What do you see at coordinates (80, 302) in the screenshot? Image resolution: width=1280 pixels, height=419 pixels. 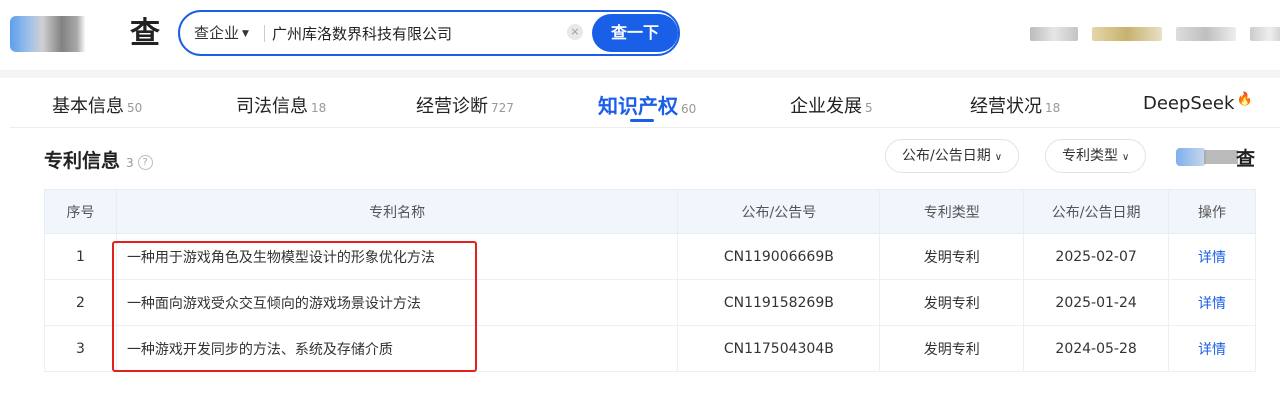 I see `cell-no: 2` at bounding box center [80, 302].